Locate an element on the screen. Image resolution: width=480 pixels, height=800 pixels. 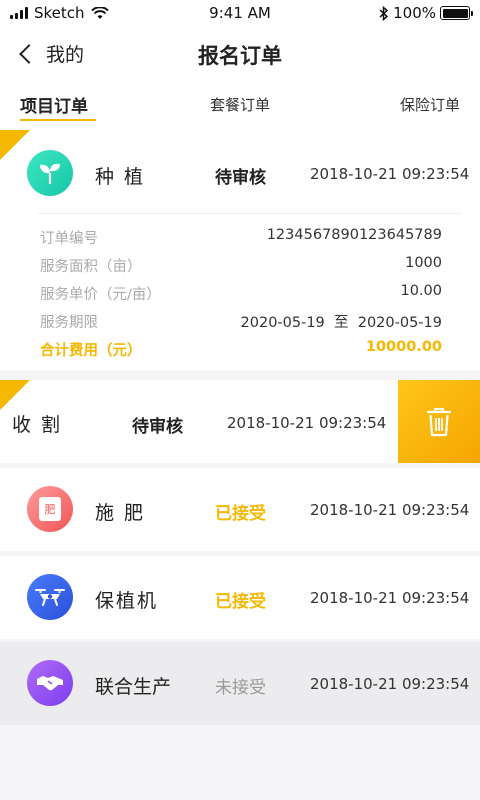
fertilizer-icon: 肥 is located at coordinates (50, 509).